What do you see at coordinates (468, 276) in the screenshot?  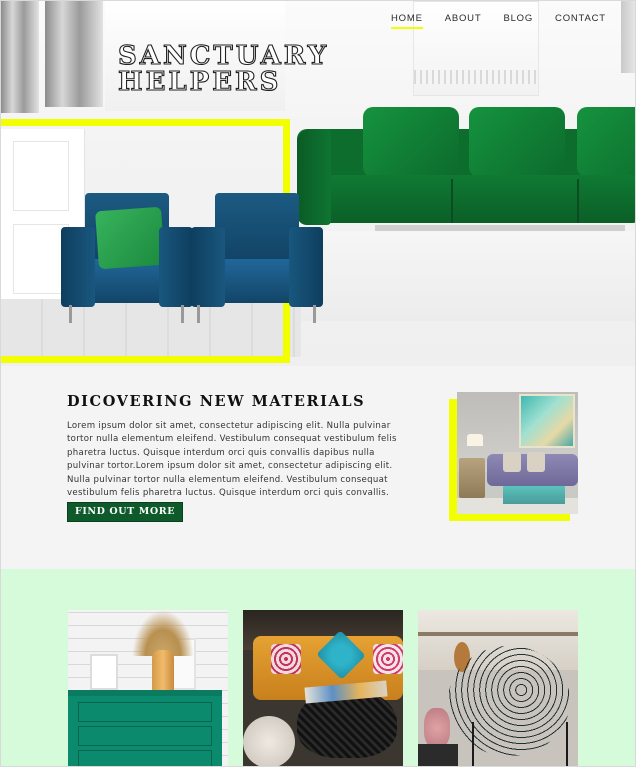 I see `hero-floor-right` at bounding box center [468, 276].